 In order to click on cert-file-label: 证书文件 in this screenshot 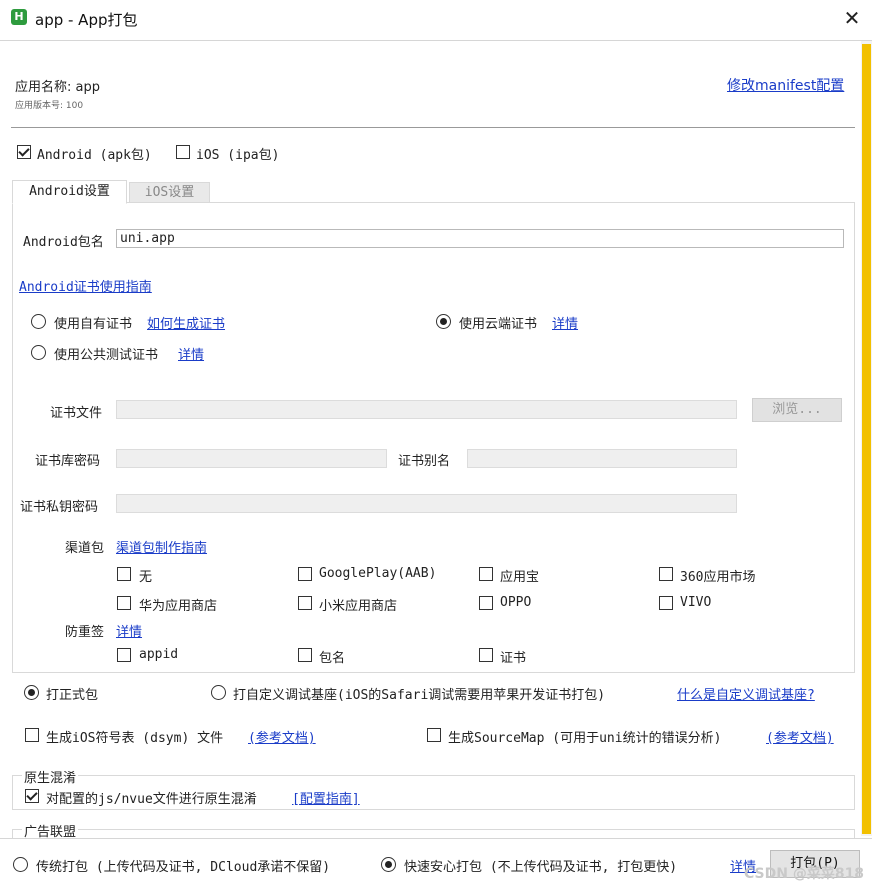, I will do `click(76, 413)`.